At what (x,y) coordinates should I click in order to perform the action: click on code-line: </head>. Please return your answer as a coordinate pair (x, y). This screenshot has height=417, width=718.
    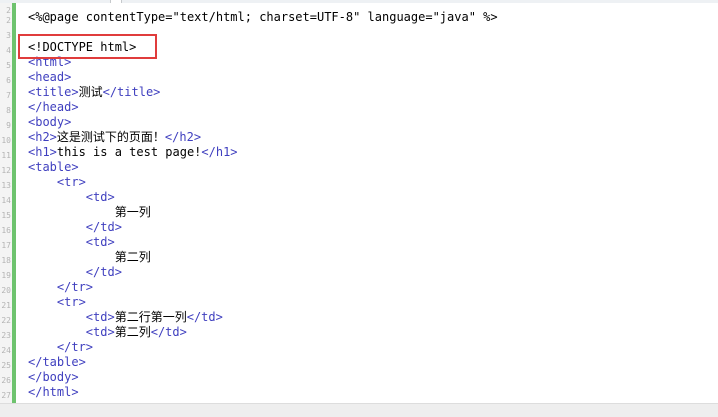
    Looking at the image, I should click on (53, 107).